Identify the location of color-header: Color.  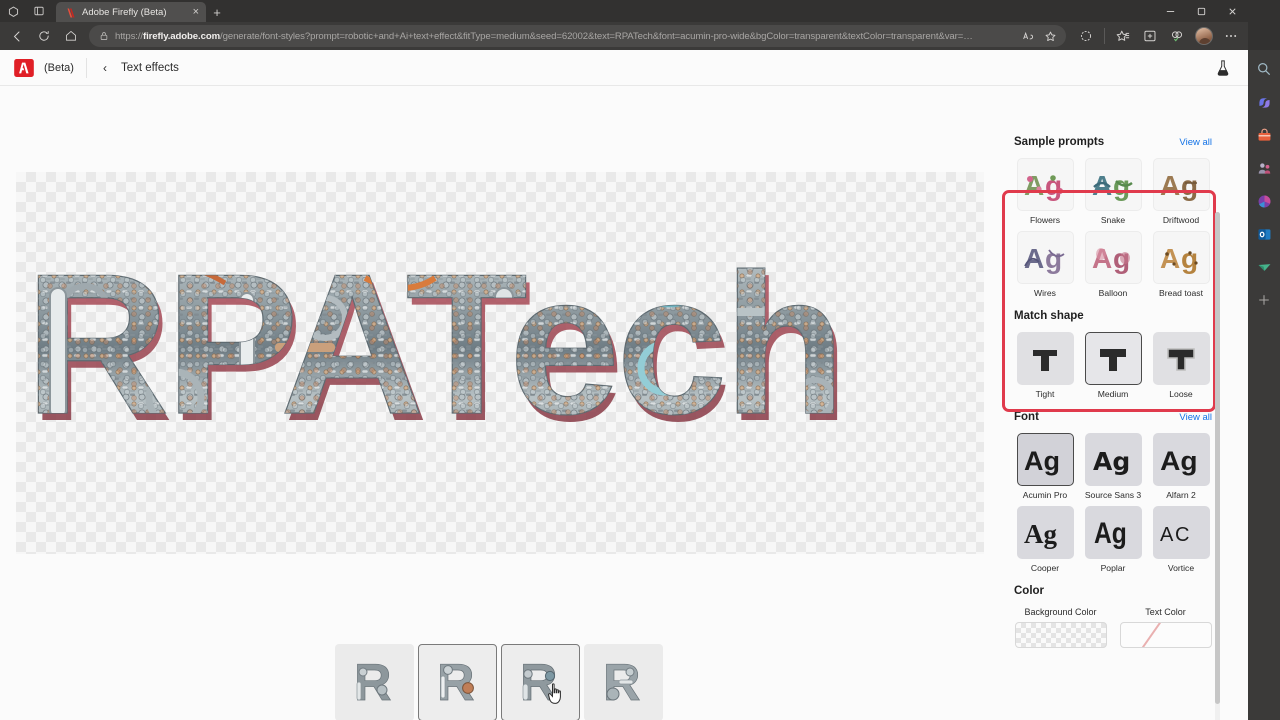
(1113, 591).